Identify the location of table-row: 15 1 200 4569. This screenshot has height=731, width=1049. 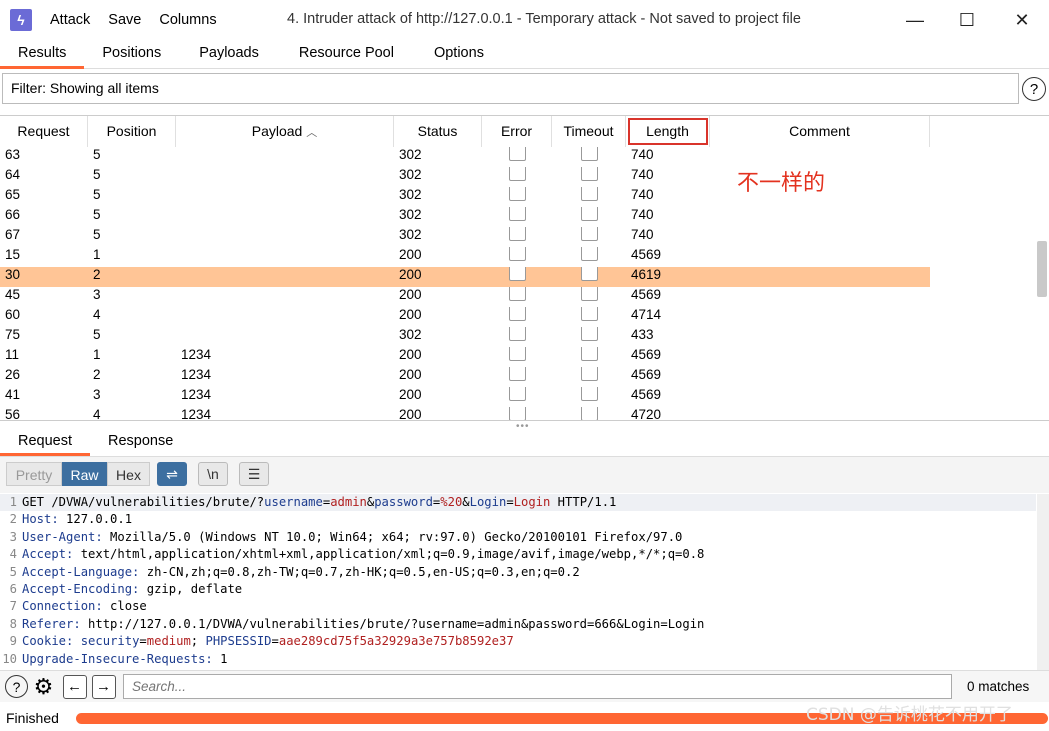
(518, 257).